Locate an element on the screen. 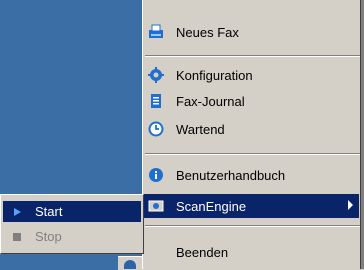 The height and width of the screenshot is (270, 364). scan-icon is located at coordinates (156, 206).